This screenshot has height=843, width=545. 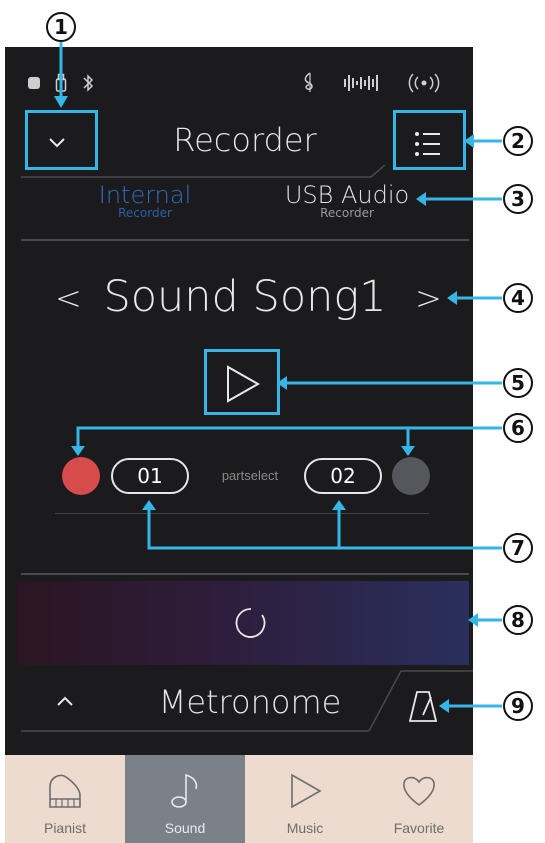 I want to click on callout-3: 3, so click(x=518, y=199).